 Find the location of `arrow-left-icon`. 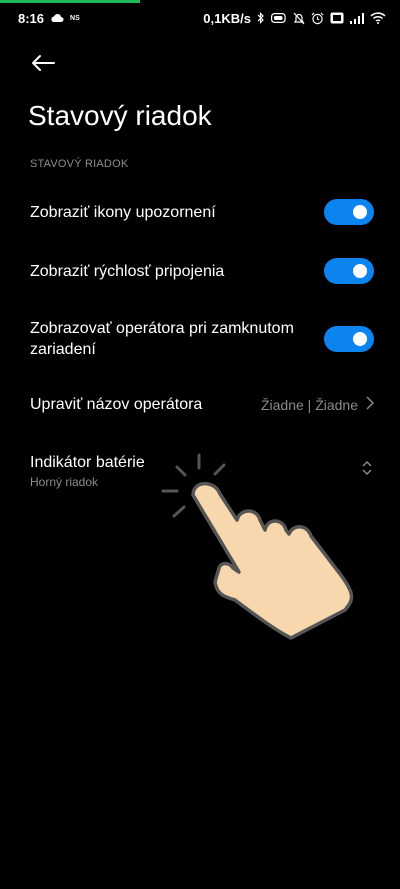

arrow-left-icon is located at coordinates (43, 65).